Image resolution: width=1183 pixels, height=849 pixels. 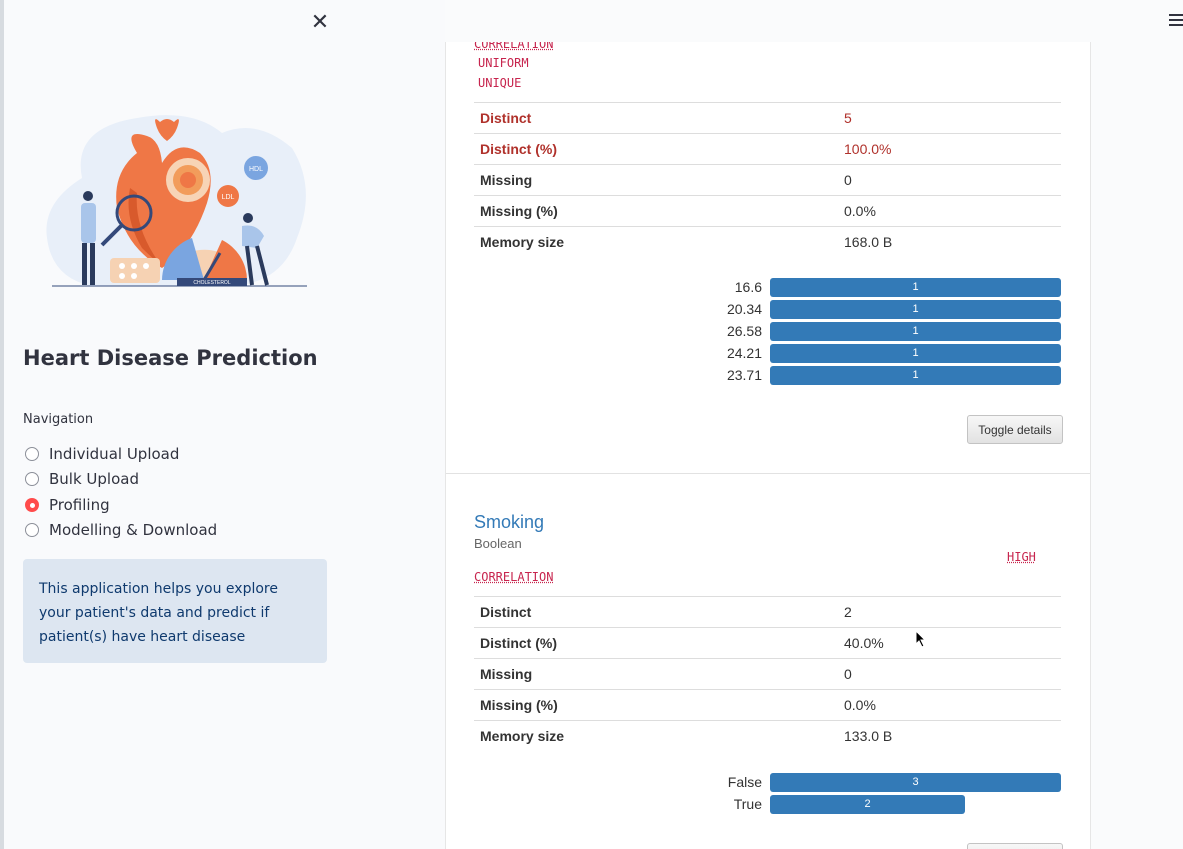 I want to click on heart-illustration: HDL LDL CHOLESTEROL, so click(x=176, y=201).